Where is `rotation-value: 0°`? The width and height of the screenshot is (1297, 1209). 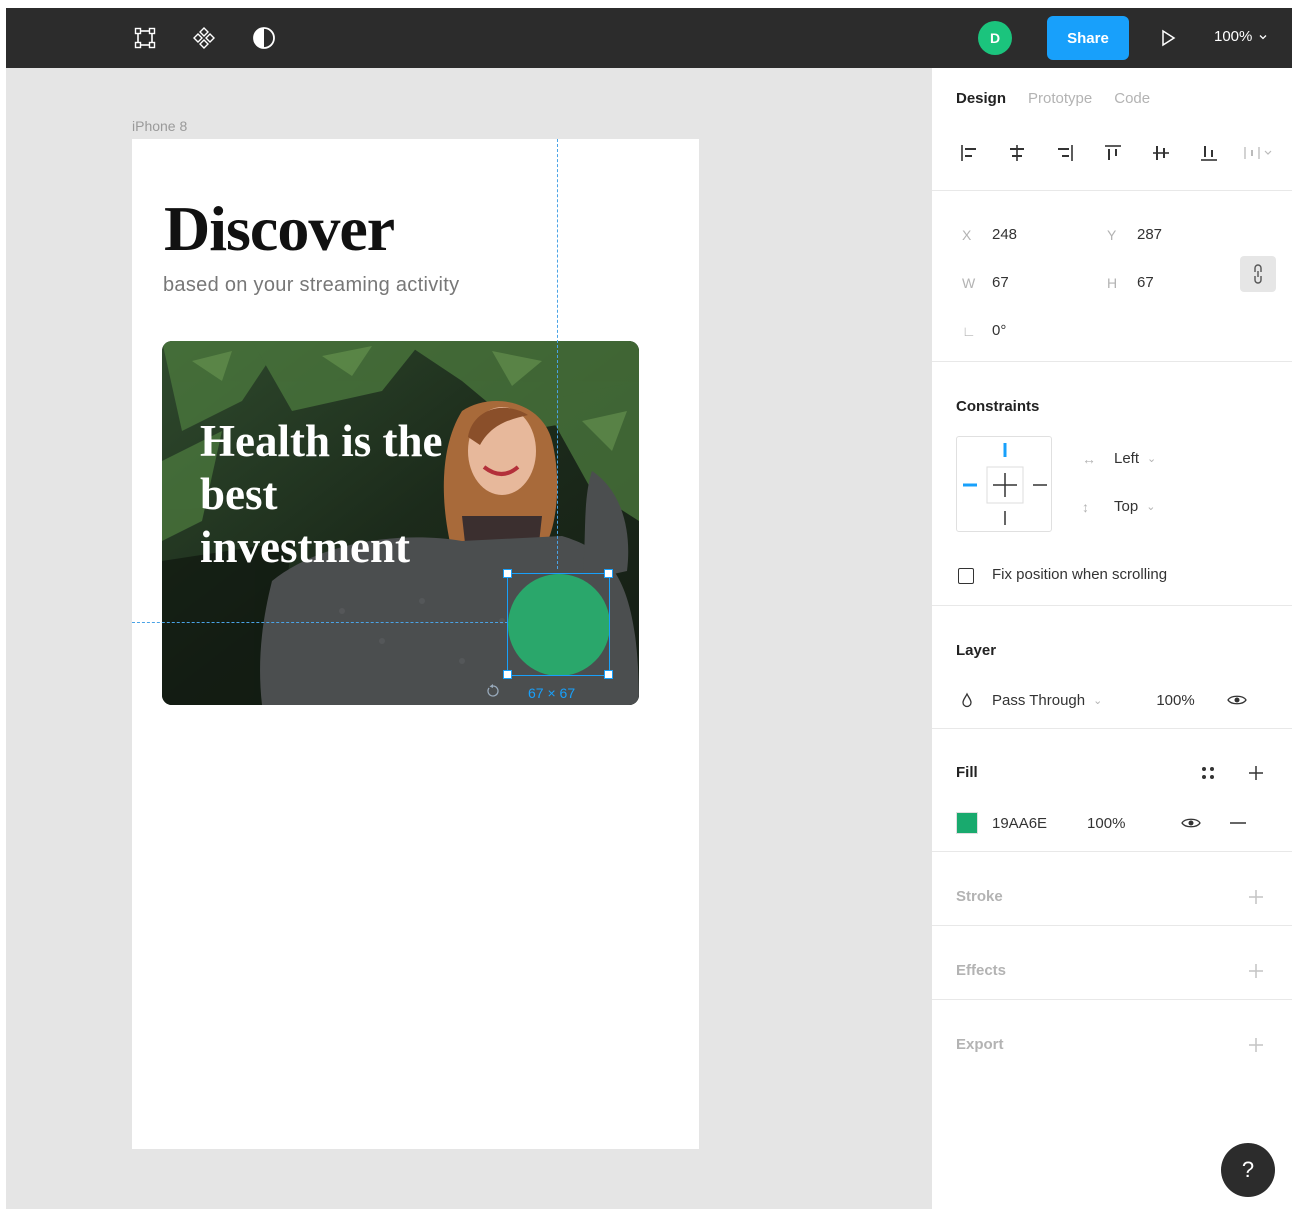 rotation-value: 0° is located at coordinates (999, 330).